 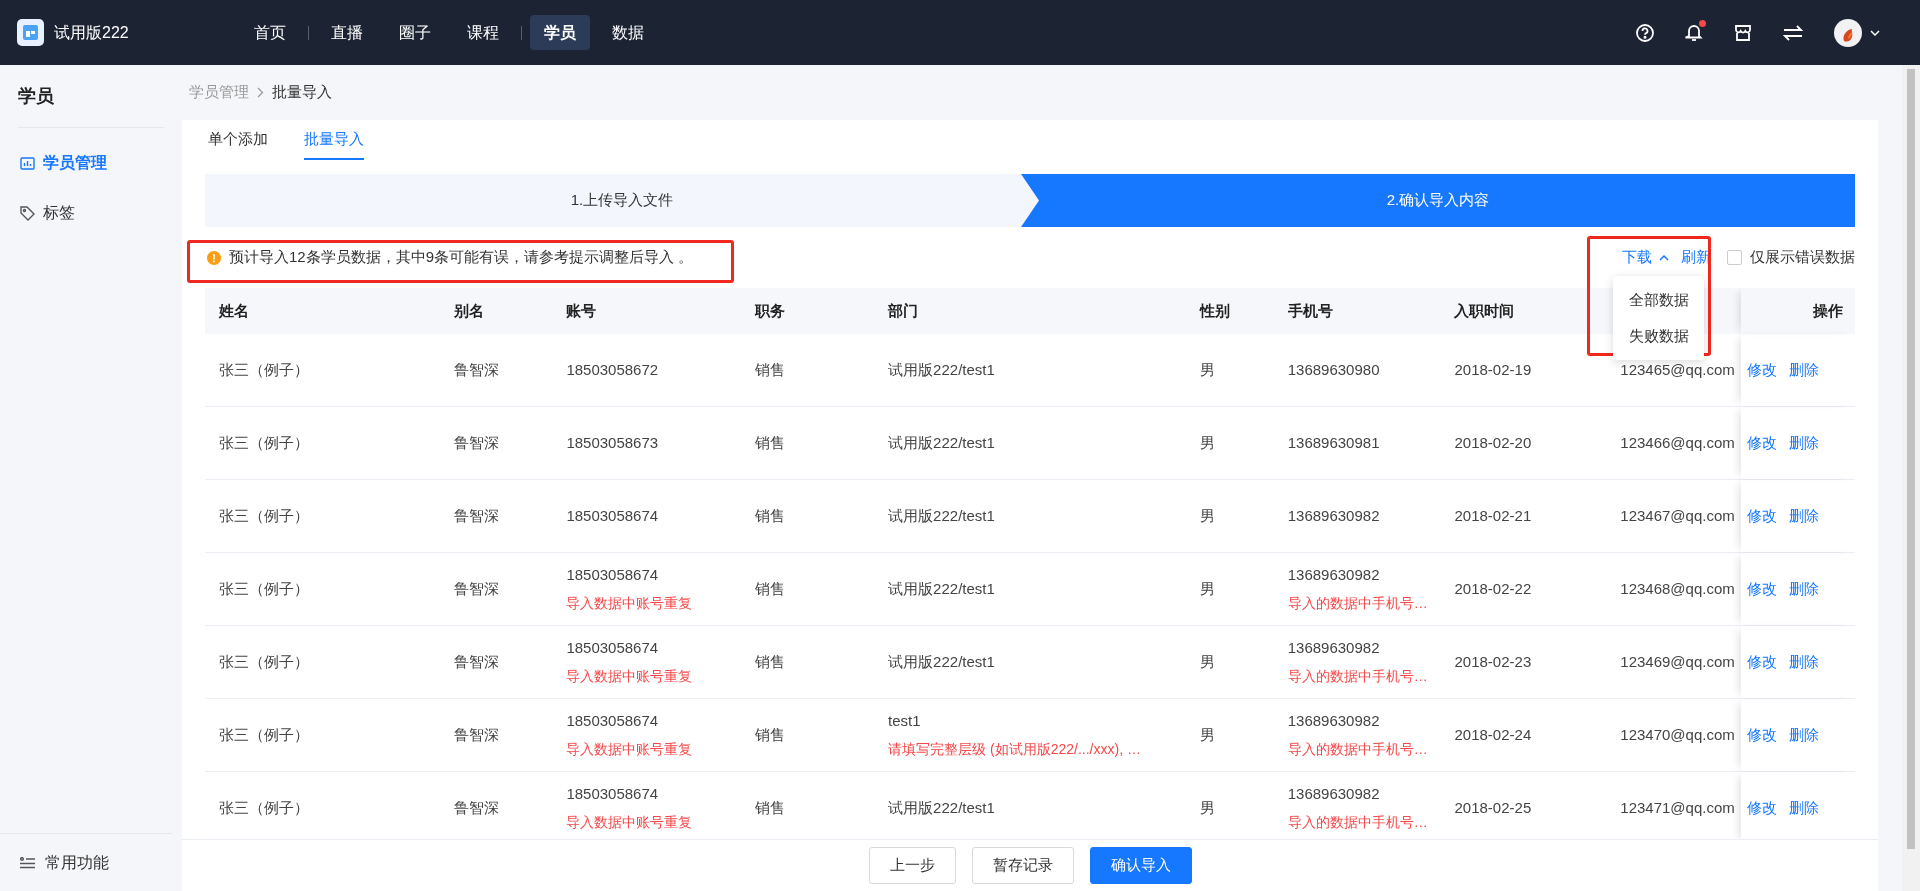 What do you see at coordinates (36, 96) in the screenshot?
I see `sidebar-title: 学员` at bounding box center [36, 96].